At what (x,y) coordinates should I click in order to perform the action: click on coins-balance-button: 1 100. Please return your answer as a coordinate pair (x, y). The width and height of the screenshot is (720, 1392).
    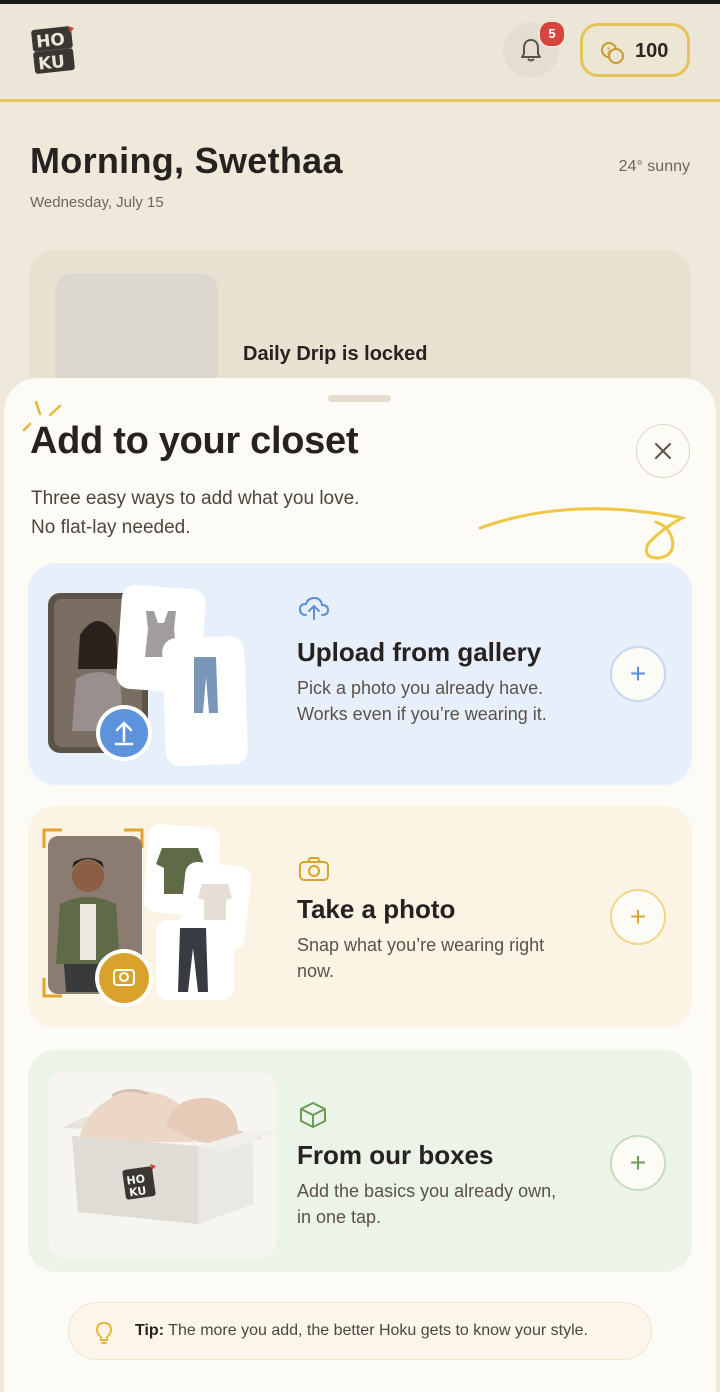
    Looking at the image, I should click on (635, 50).